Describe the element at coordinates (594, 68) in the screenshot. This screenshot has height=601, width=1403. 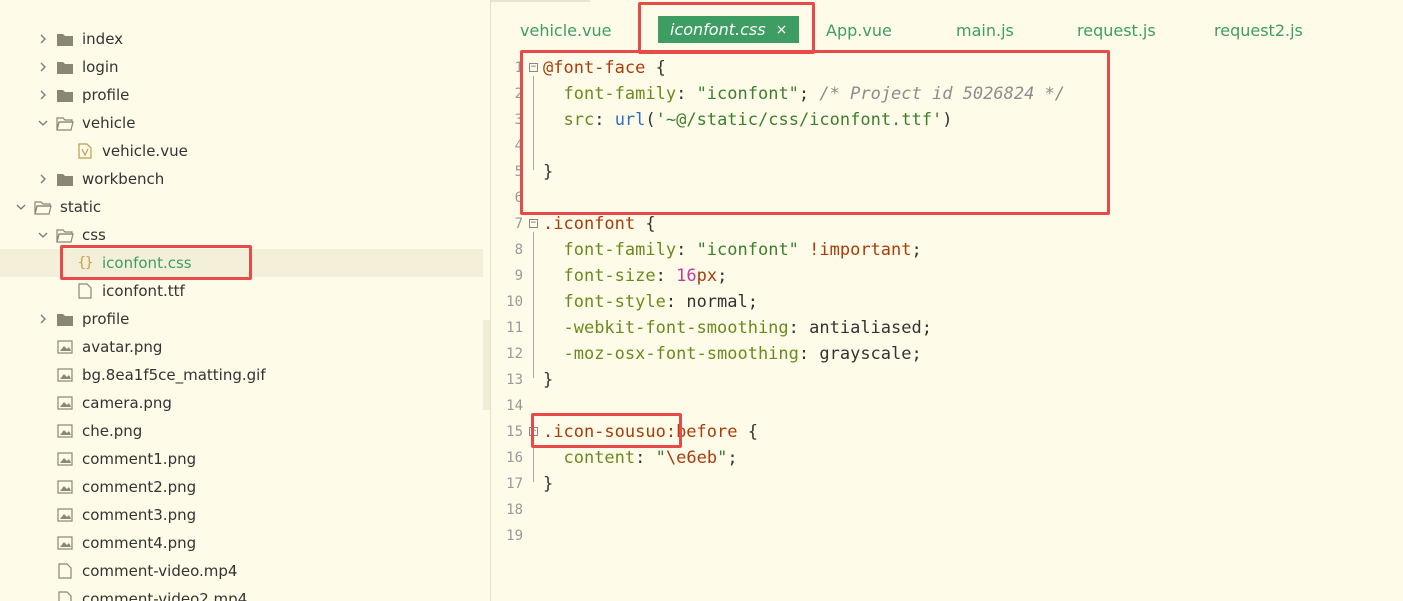
I see `code-token: @font-face` at that location.